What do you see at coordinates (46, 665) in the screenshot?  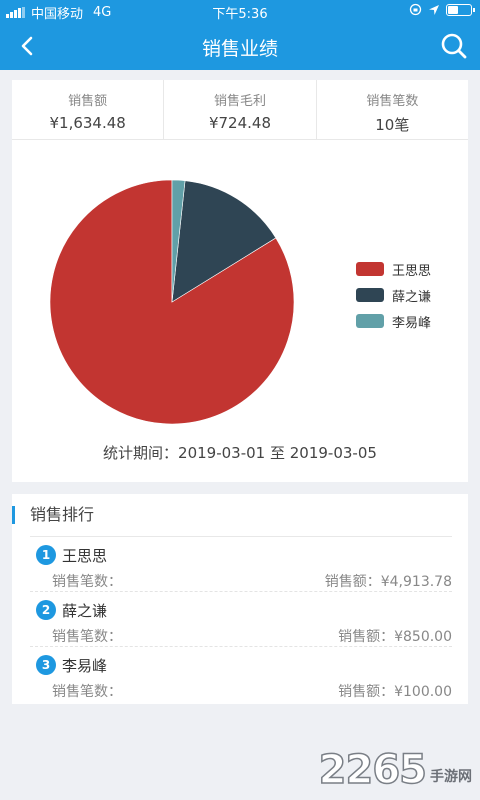 I see `rank-badge: 3` at bounding box center [46, 665].